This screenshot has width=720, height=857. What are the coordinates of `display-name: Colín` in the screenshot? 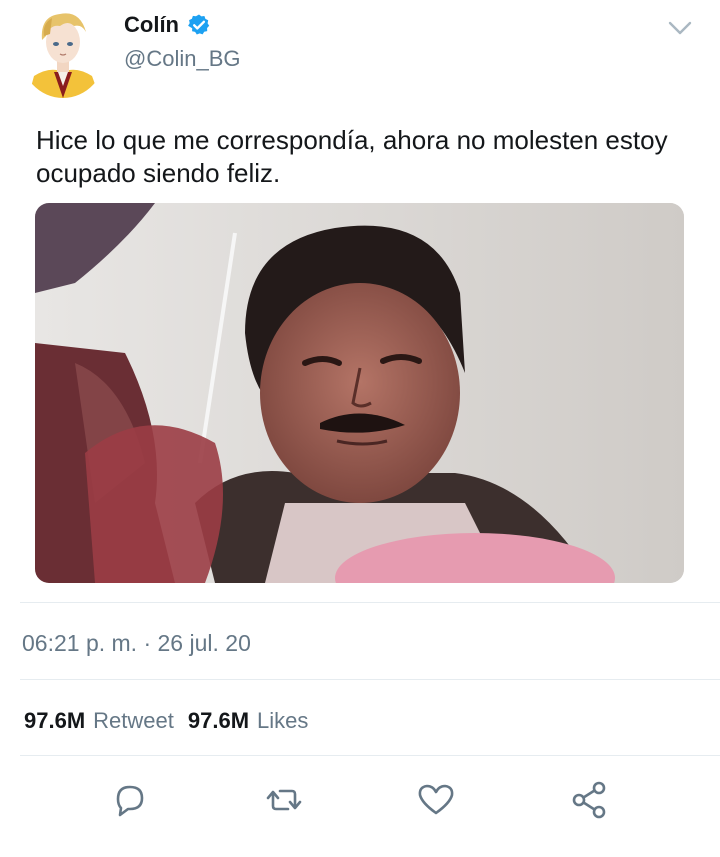 It's located at (151, 25).